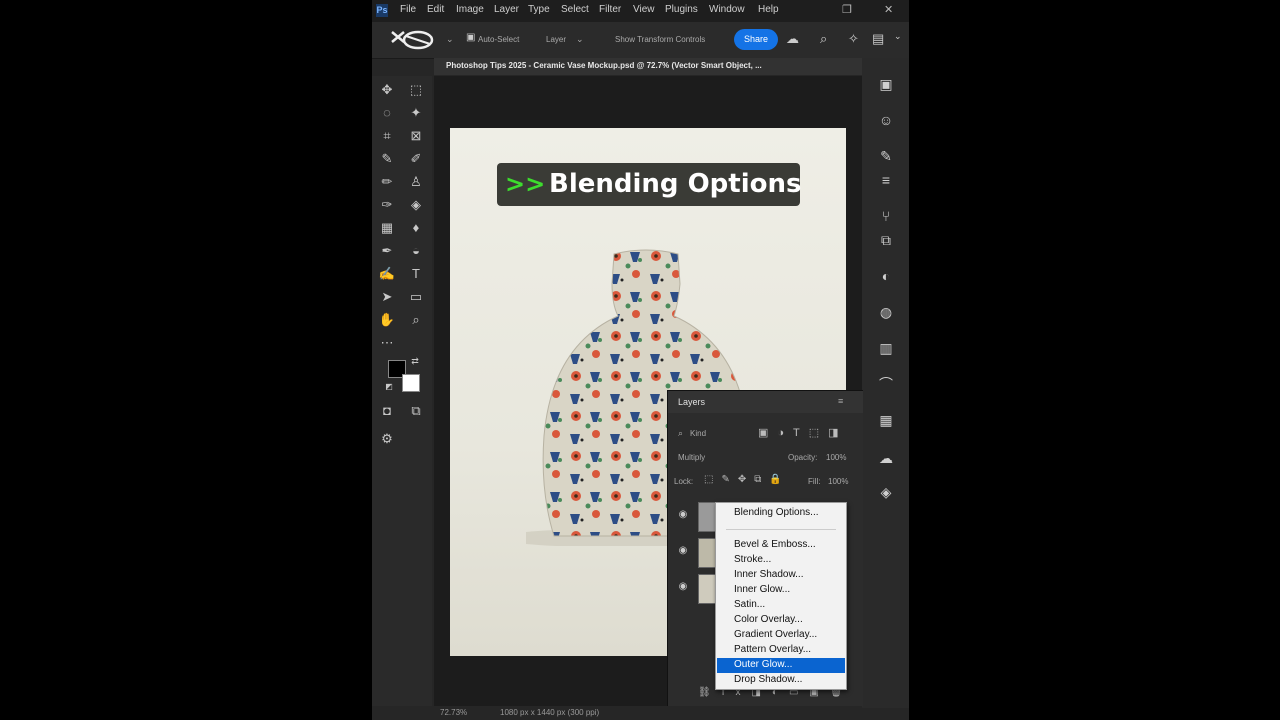 The height and width of the screenshot is (720, 1280). I want to click on filter-search-icon: ⌕, so click(680, 433).